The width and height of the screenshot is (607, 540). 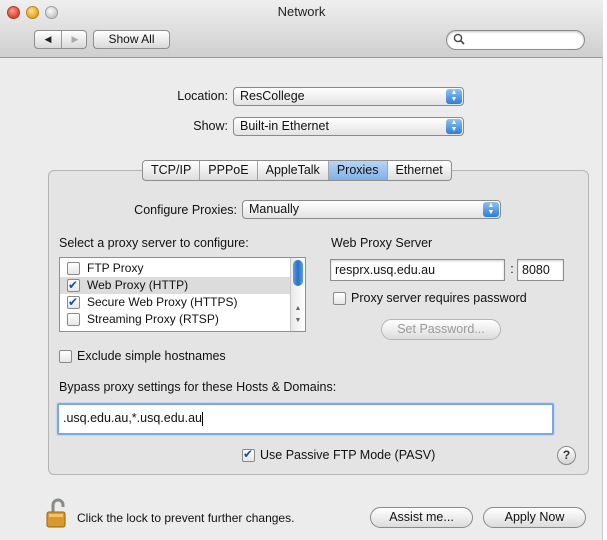 What do you see at coordinates (73, 285) in the screenshot?
I see `web-proxy-checkbox` at bounding box center [73, 285].